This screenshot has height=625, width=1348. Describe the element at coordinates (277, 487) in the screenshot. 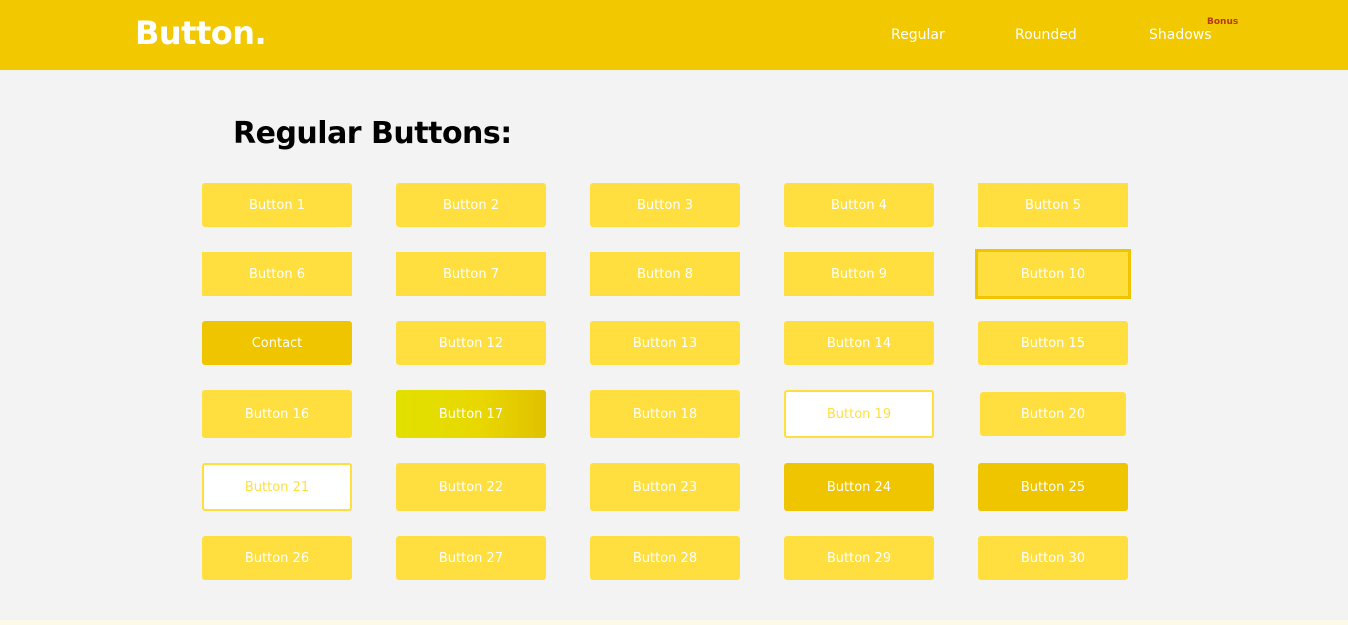

I see `button-21: Button 21` at that location.